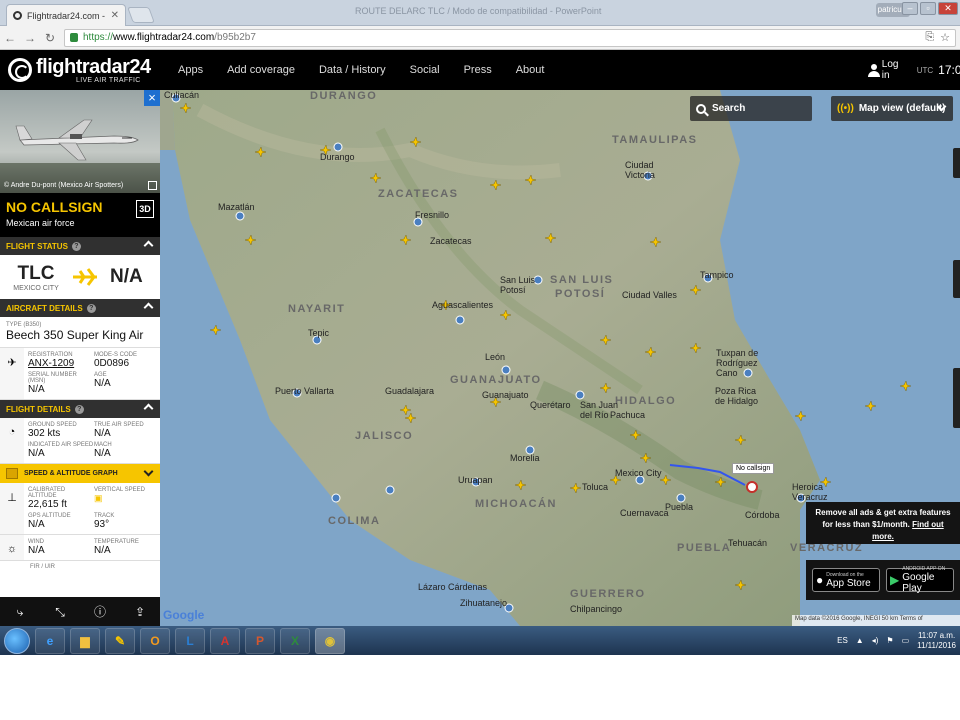 The height and width of the screenshot is (720, 960). I want to click on clock: 11:07 a.m. 11/11/2016, so click(936, 641).